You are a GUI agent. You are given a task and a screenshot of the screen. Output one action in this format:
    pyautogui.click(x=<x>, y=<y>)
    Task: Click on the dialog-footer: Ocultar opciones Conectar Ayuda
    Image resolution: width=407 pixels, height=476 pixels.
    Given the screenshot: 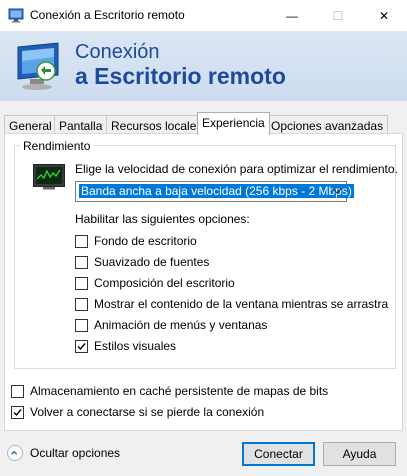 What is the action you would take?
    pyautogui.click(x=203, y=456)
    